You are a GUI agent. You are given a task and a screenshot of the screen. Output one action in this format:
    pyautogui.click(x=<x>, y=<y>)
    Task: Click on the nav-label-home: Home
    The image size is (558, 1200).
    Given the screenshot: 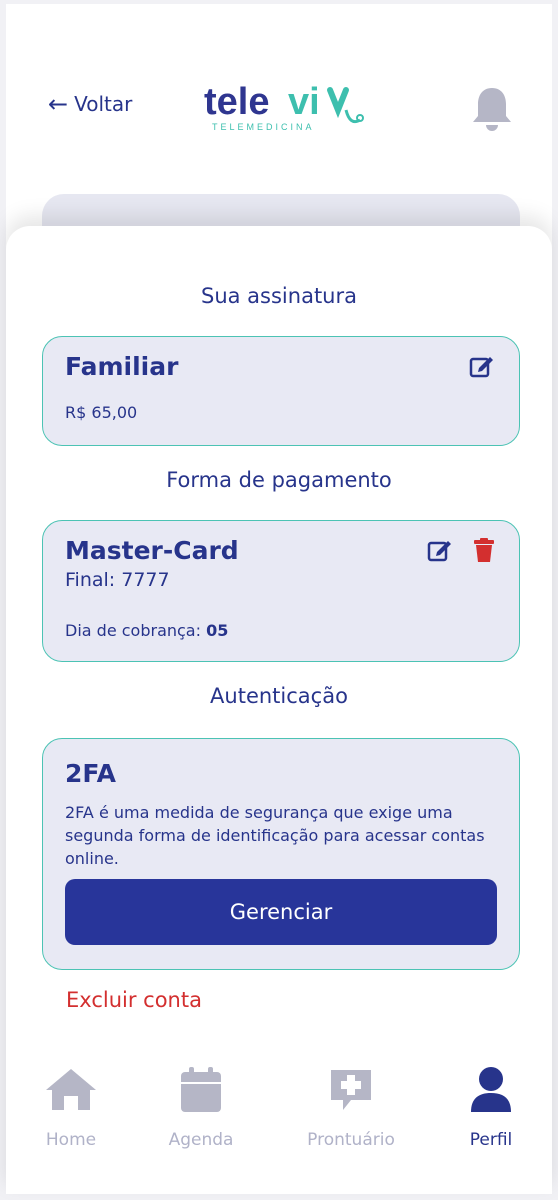 What is the action you would take?
    pyautogui.click(x=71, y=1140)
    